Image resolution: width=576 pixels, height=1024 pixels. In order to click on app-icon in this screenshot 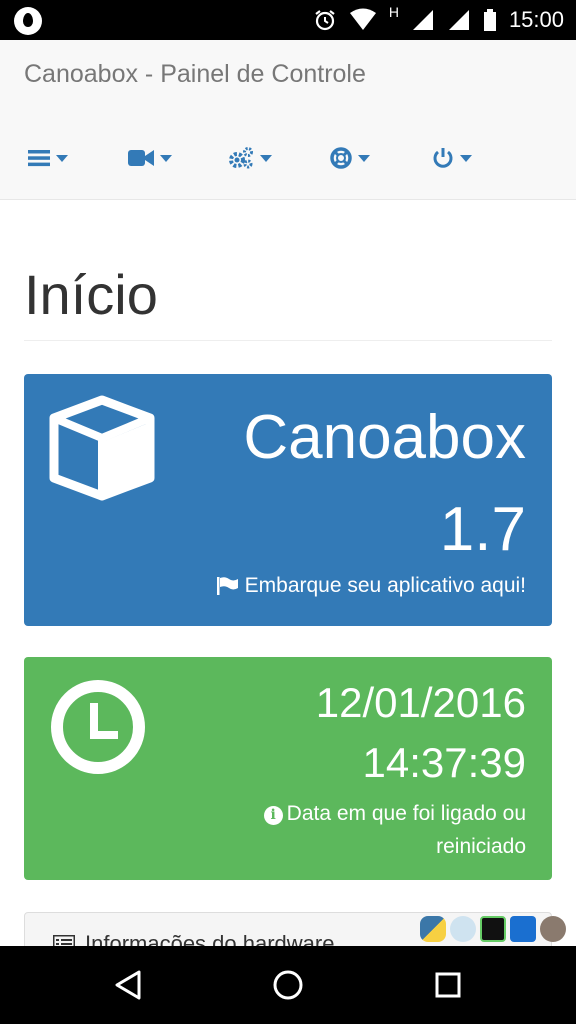, I will do `click(463, 929)`.